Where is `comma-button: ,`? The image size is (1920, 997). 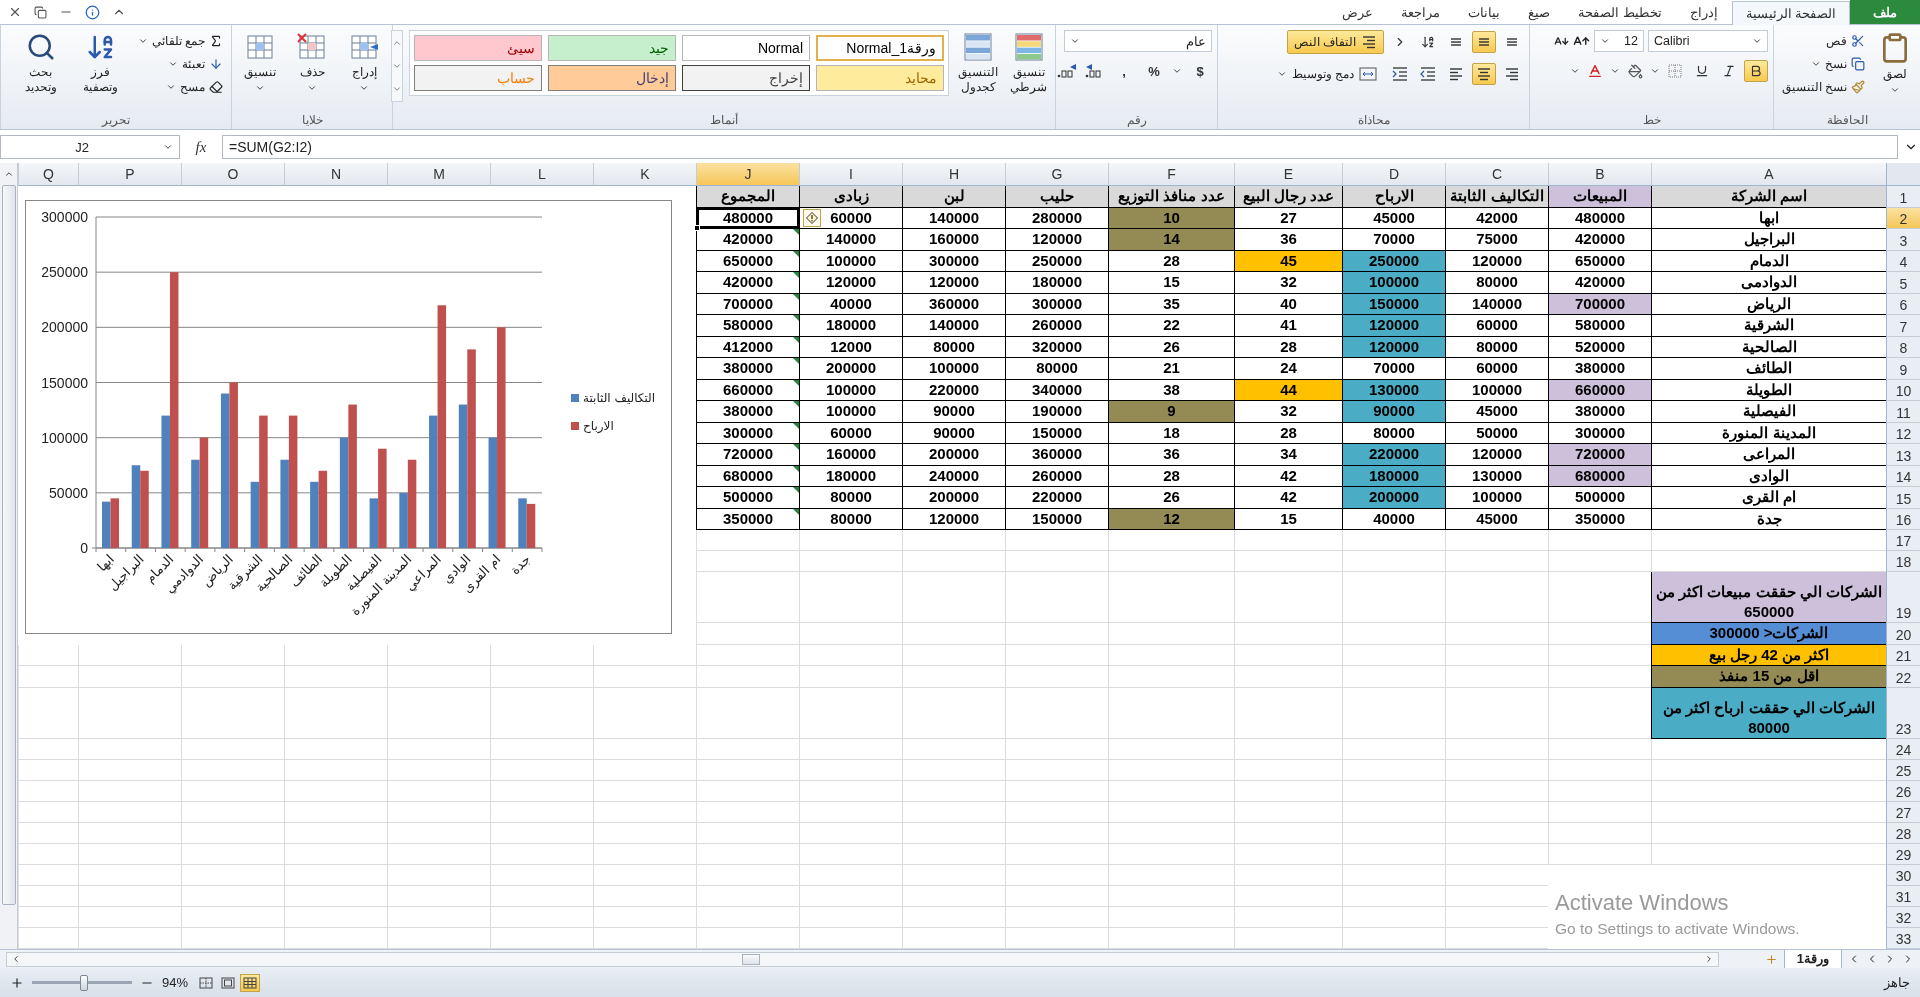 comma-button: , is located at coordinates (1124, 71).